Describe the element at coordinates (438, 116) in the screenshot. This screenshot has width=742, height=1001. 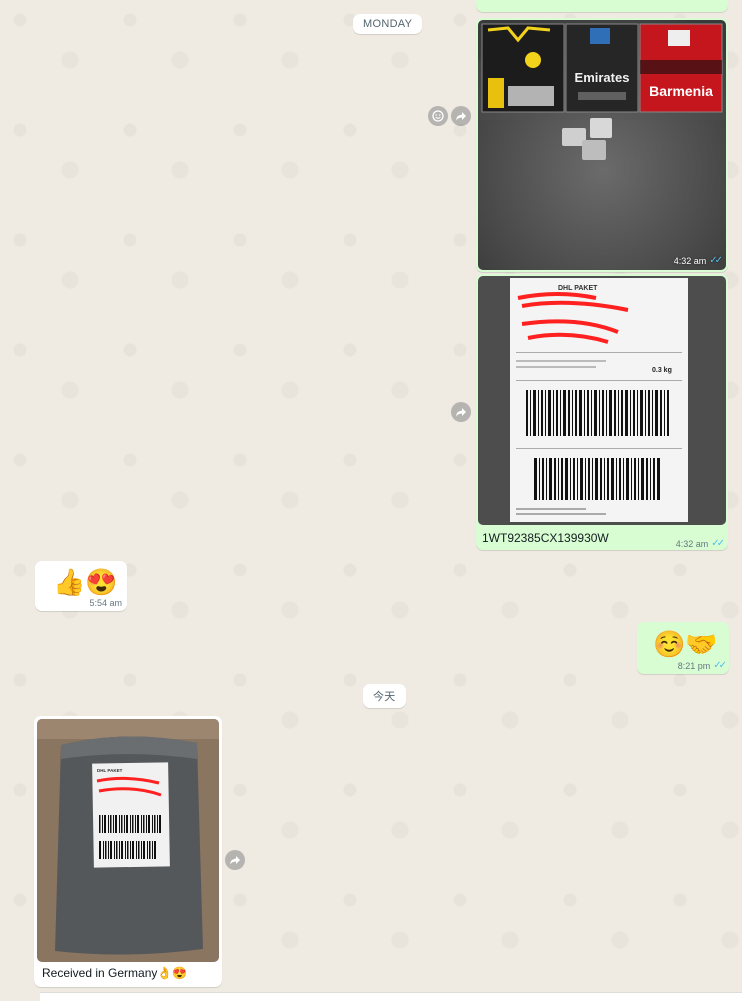
I see `smiley-icon` at that location.